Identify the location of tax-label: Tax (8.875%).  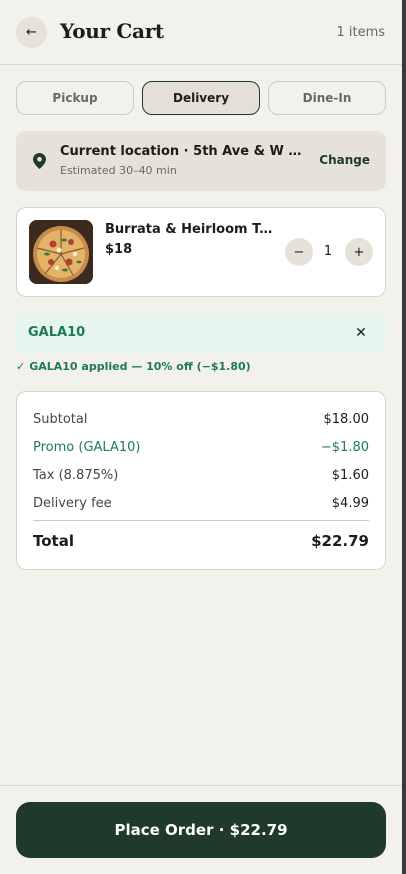
(76, 475).